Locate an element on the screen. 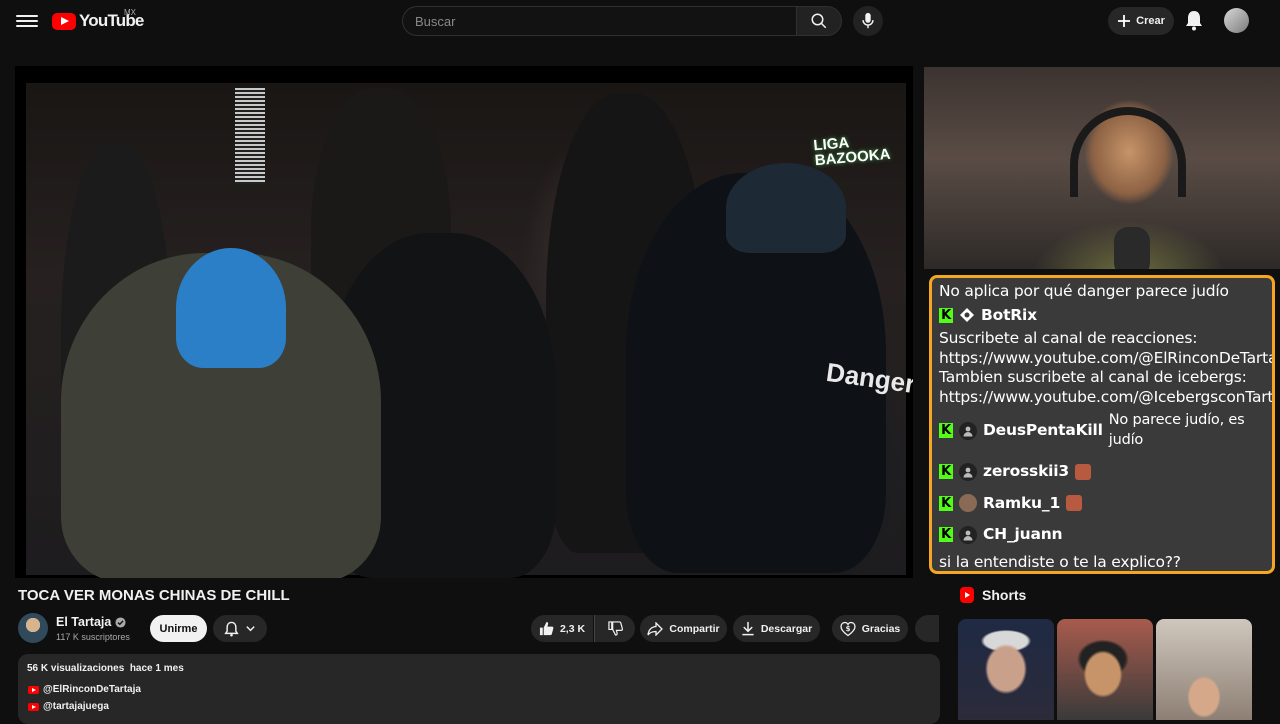  user-avatar-icon is located at coordinates (968, 503).